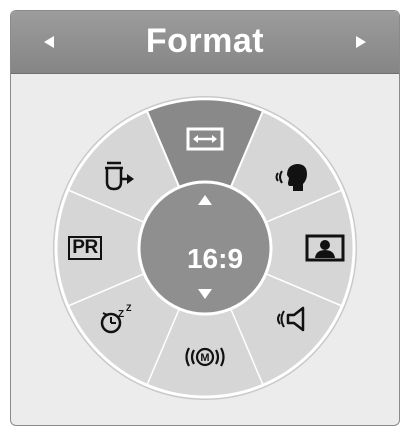  I want to click on wheel-item-input, so click(117, 177).